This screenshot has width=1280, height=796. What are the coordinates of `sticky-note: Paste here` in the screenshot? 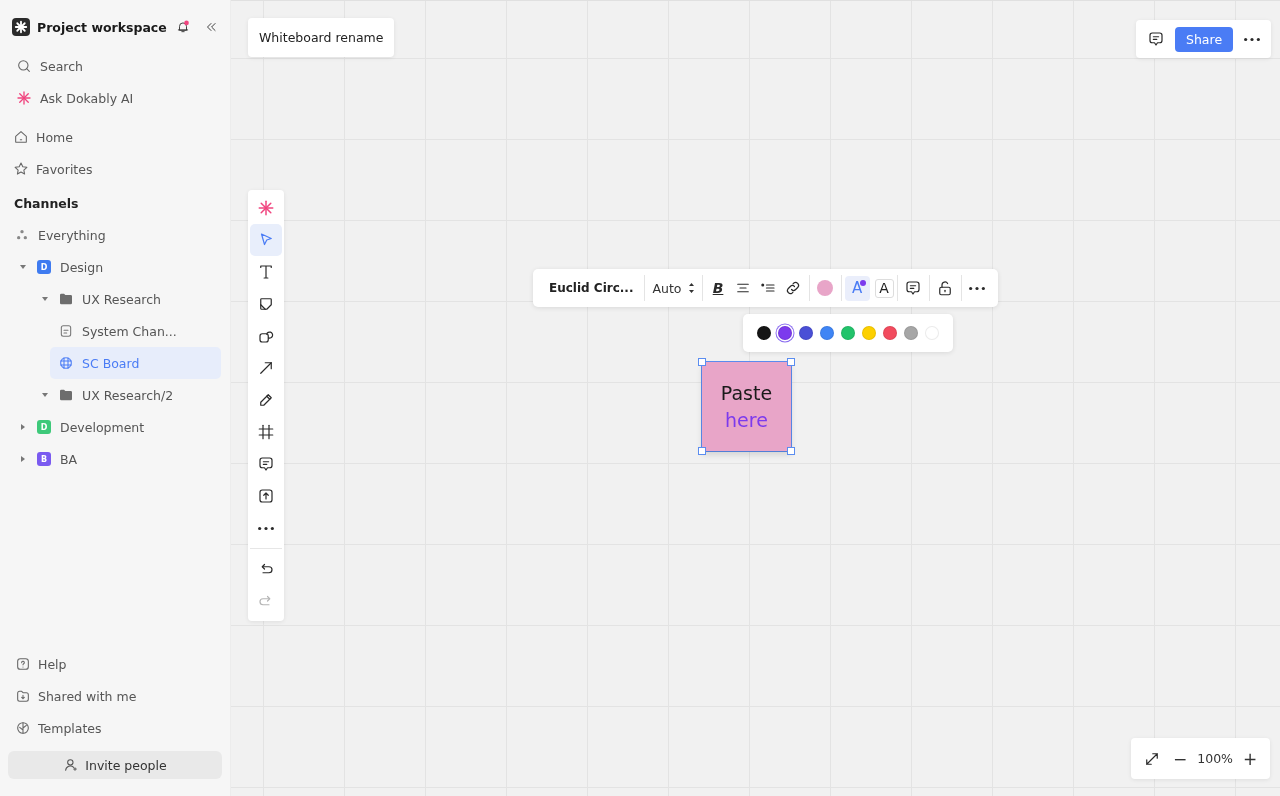 It's located at (746, 406).